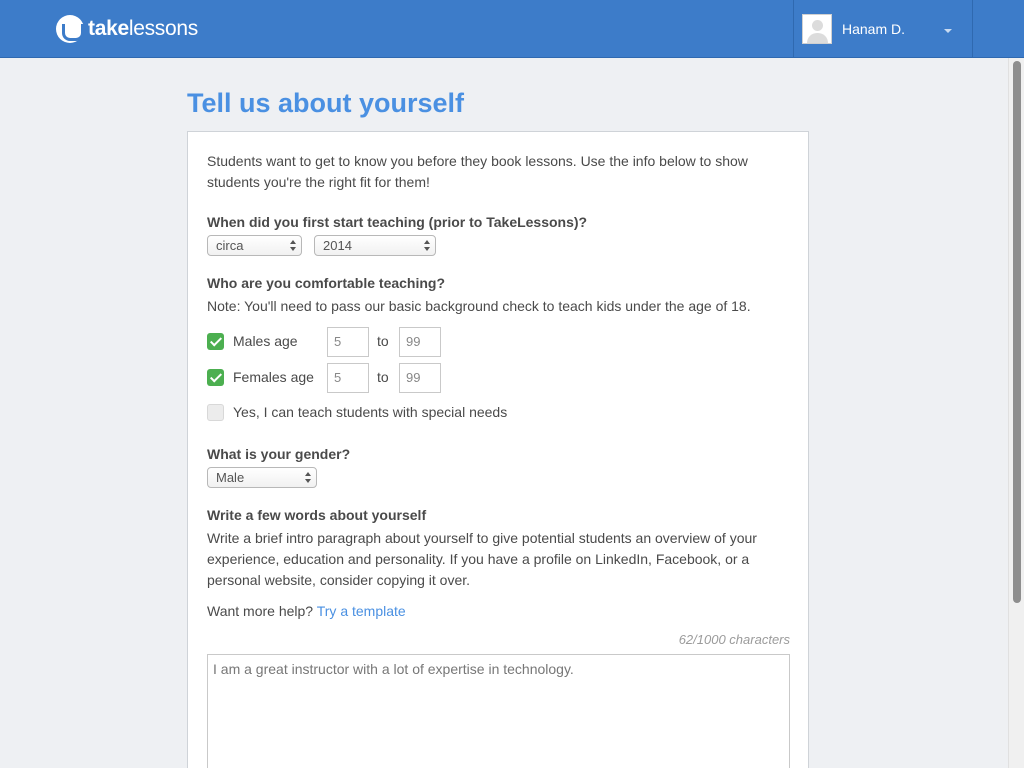  I want to click on males-to-label: to, so click(383, 341).